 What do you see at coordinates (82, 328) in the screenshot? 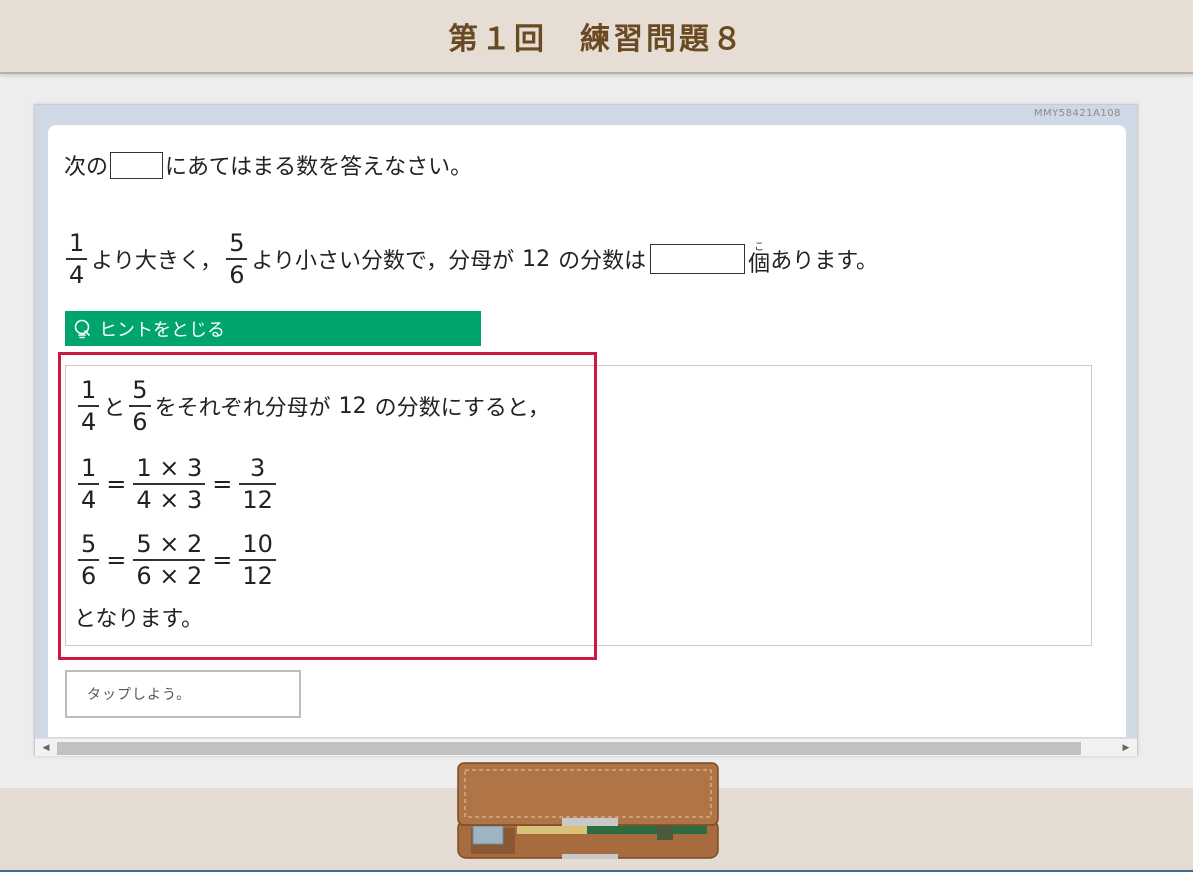
I see `lightbulb-icon` at bounding box center [82, 328].